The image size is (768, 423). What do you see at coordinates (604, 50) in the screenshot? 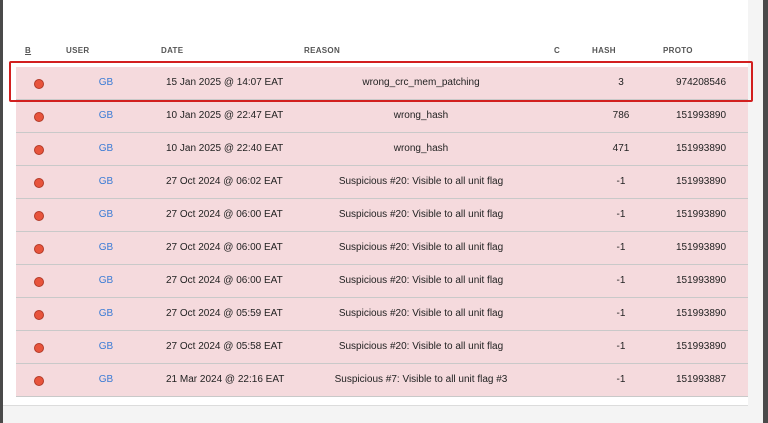
I see `header-hash: HASH` at bounding box center [604, 50].